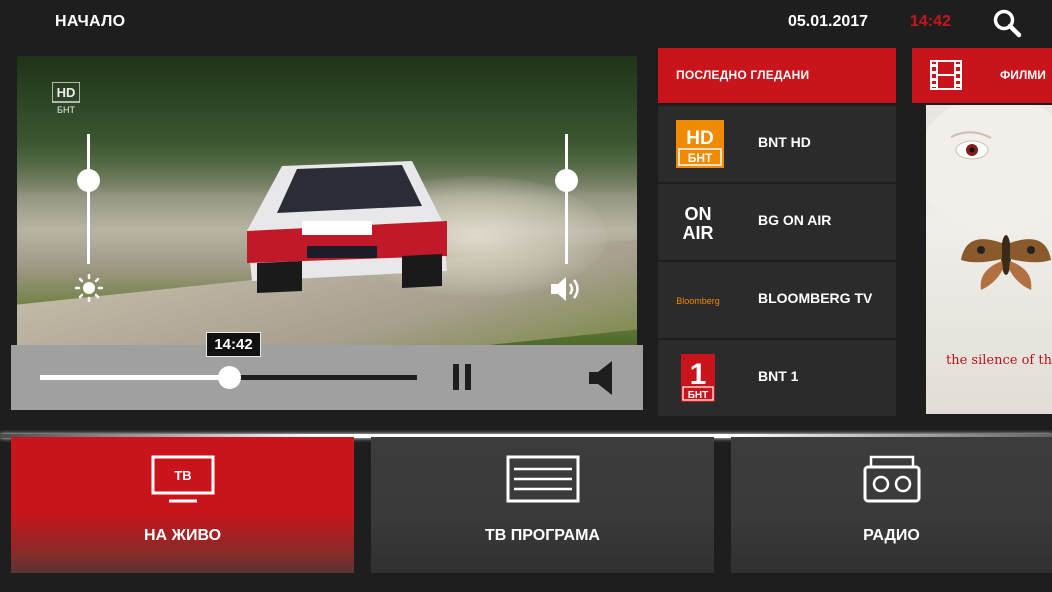 The image size is (1052, 592). I want to click on guide-icon, so click(543, 481).